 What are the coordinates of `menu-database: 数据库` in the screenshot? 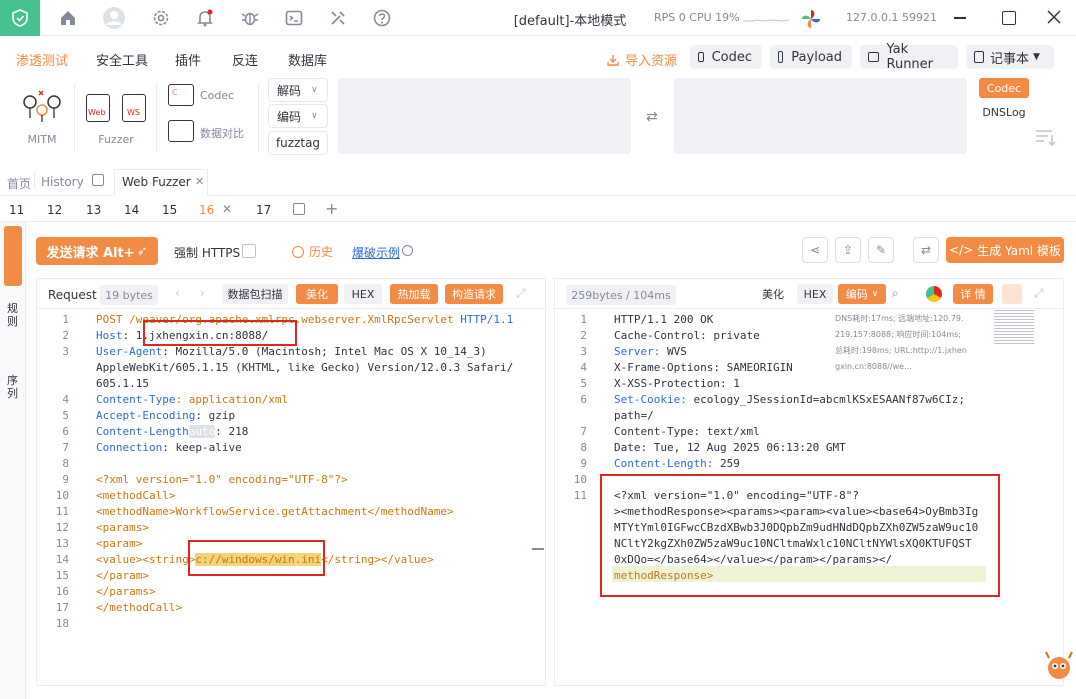 It's located at (307, 59).